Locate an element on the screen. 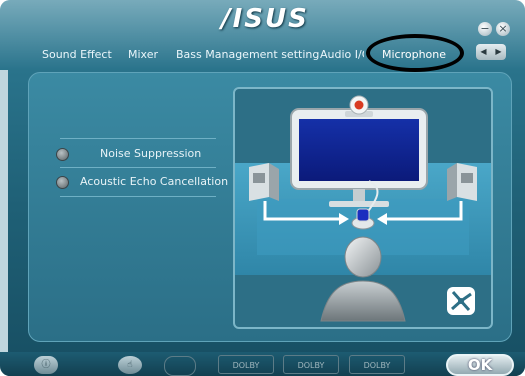 The height and width of the screenshot is (376, 525). asus-logo: /ISUS is located at coordinates (265, 19).